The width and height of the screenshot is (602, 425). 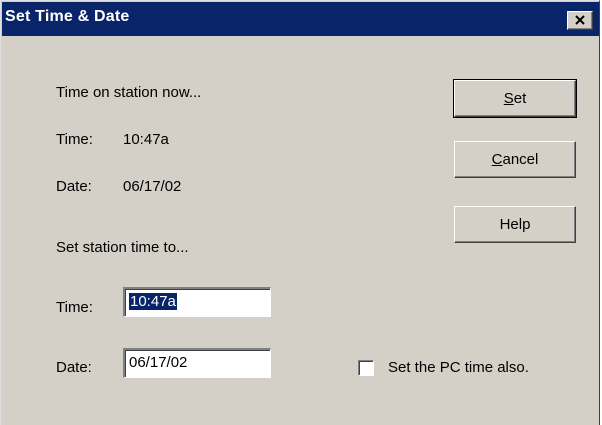 What do you see at coordinates (146, 139) in the screenshot?
I see `current-time-value: 10:47a` at bounding box center [146, 139].